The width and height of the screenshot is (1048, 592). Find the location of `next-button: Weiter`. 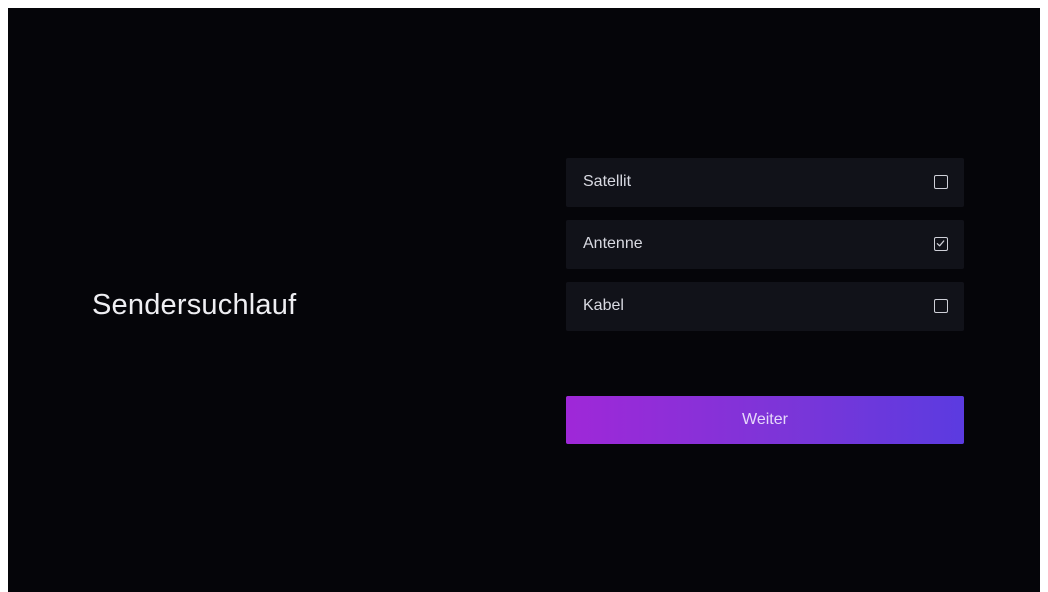

next-button: Weiter is located at coordinates (765, 420).